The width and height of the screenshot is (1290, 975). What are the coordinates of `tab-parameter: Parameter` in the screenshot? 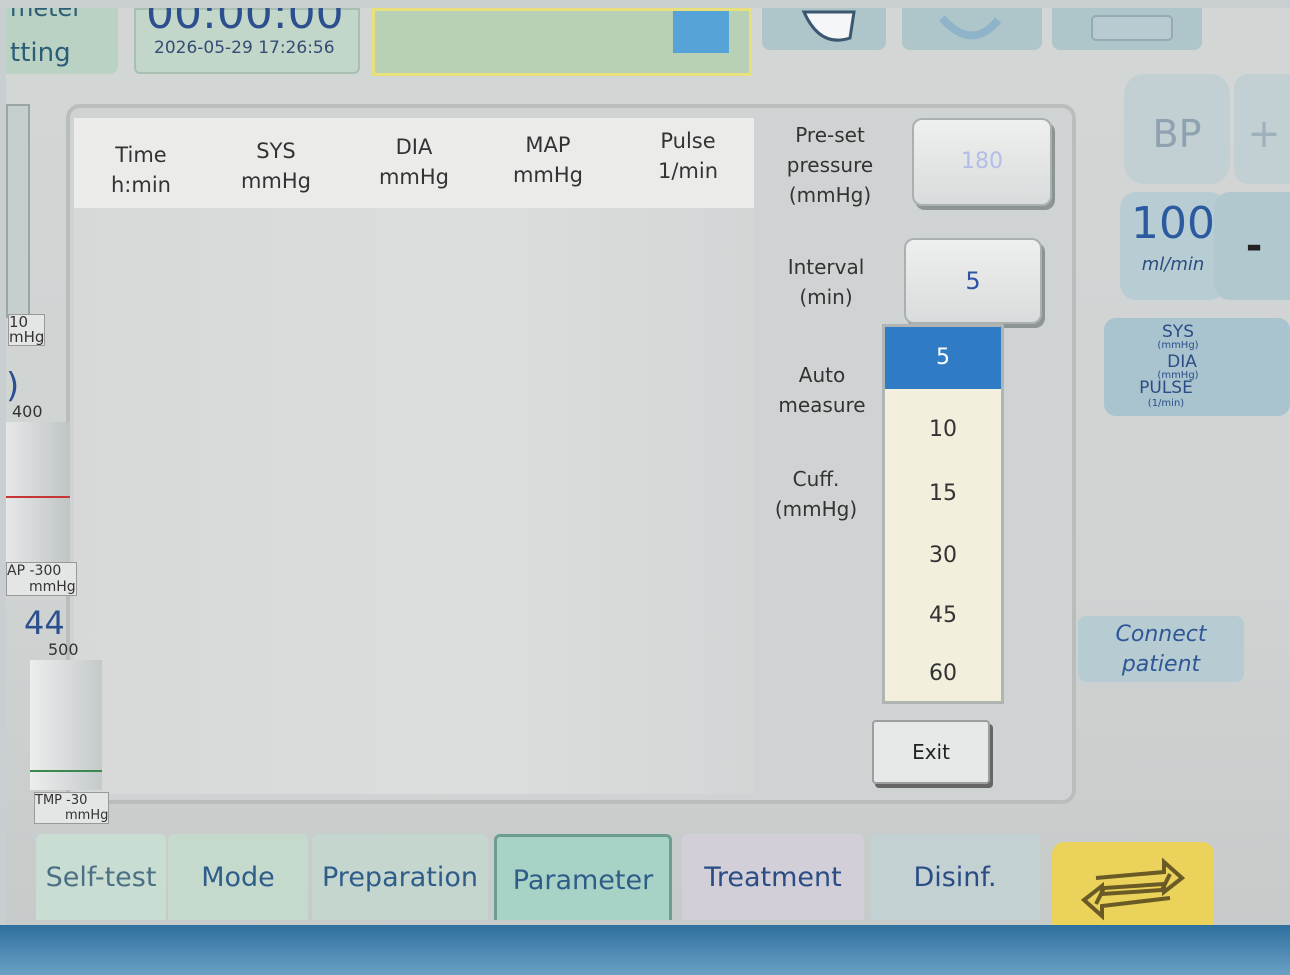 It's located at (583, 877).